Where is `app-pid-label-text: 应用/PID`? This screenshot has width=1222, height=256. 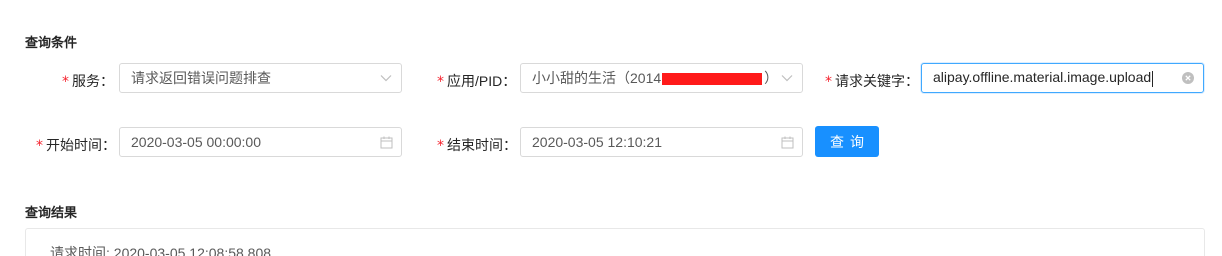
app-pid-label-text: 应用/PID is located at coordinates (475, 81).